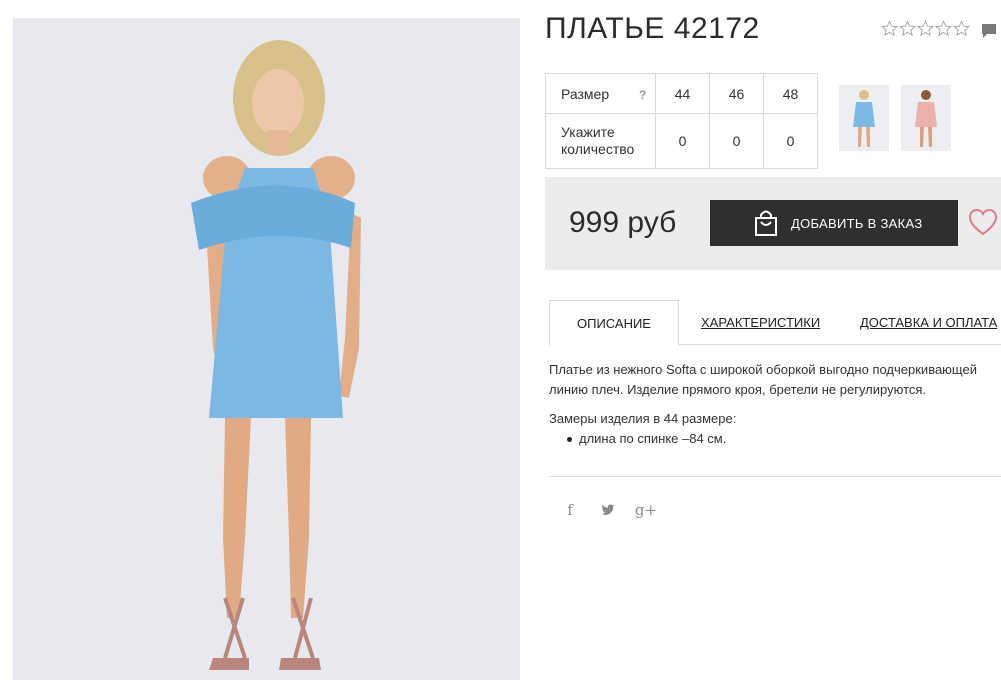  Describe the element at coordinates (643, 418) in the screenshot. I see `measures-title: Замеры изделия в 44 размере:` at that location.